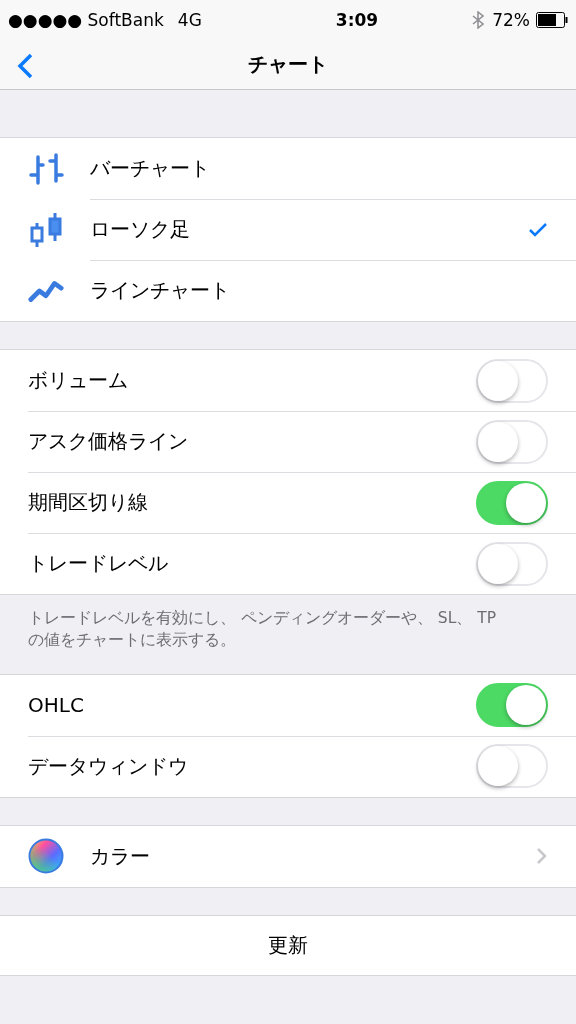  Describe the element at coordinates (56, 705) in the screenshot. I see `setting-label: OHLC` at that location.